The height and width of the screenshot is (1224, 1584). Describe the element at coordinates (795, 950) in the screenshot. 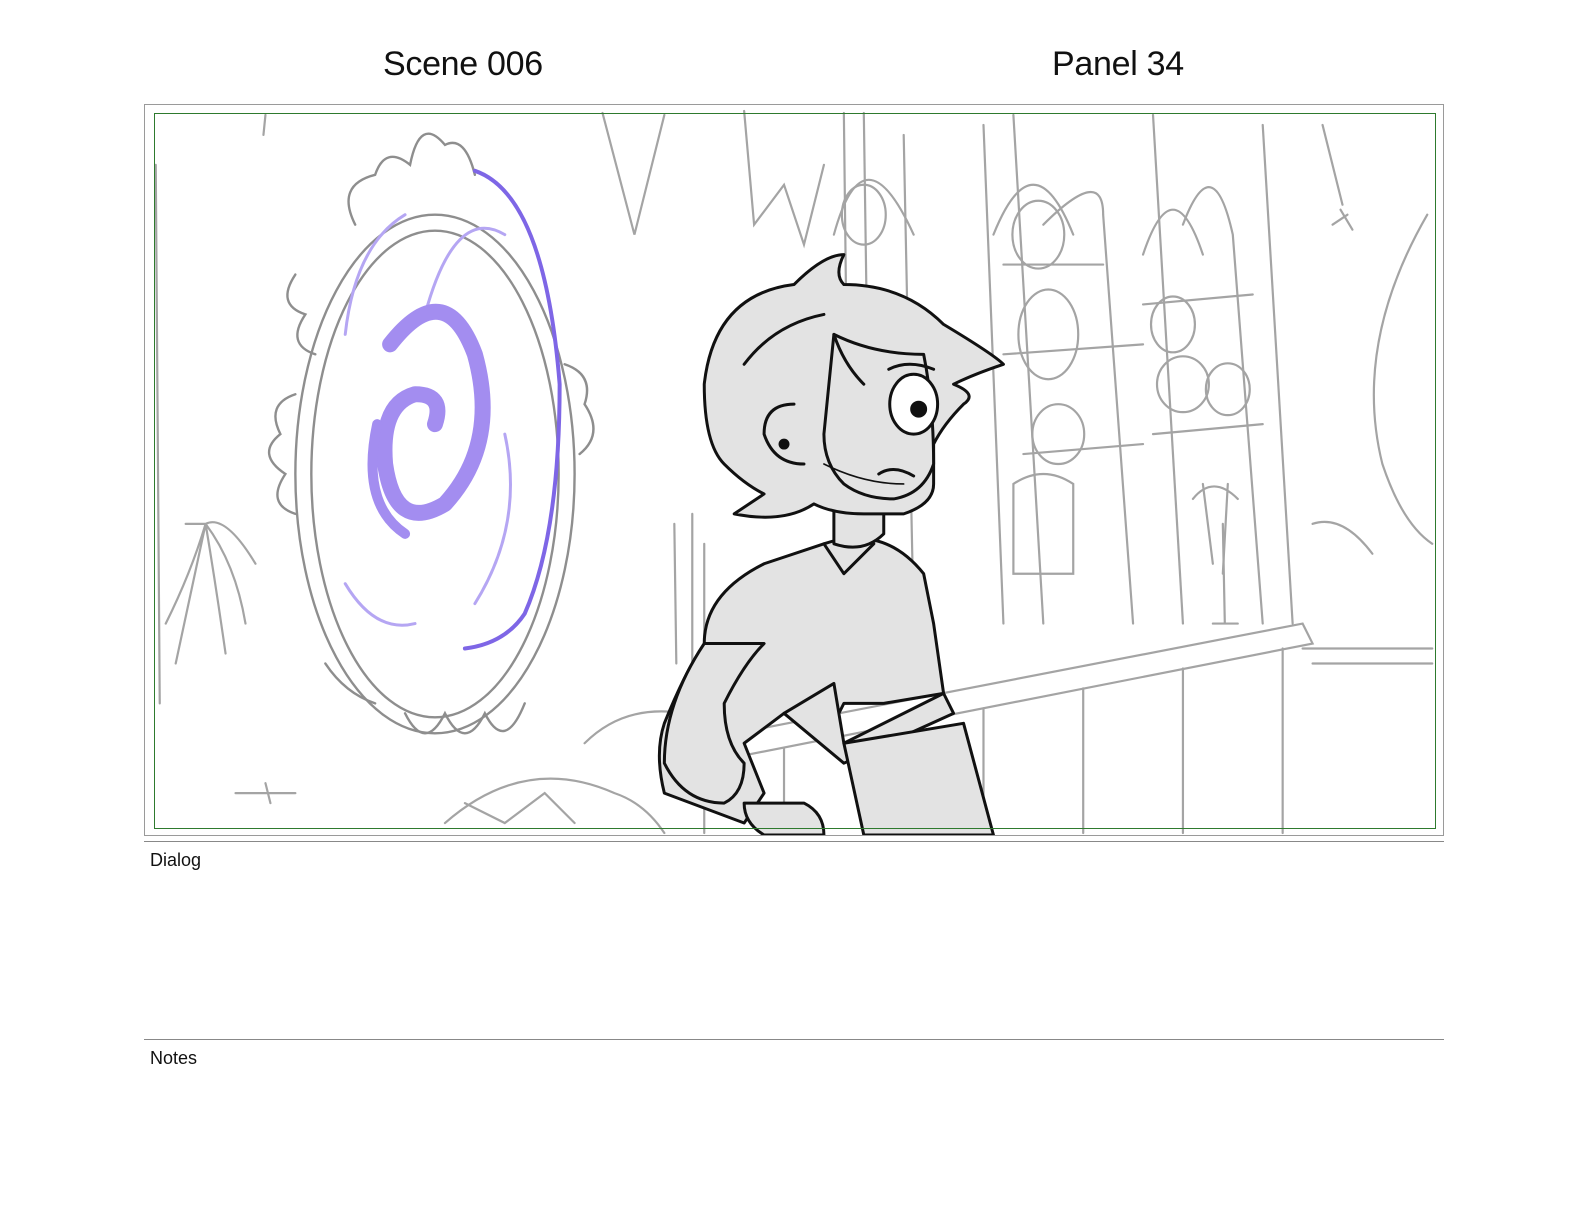

I see `dialog-text` at that location.